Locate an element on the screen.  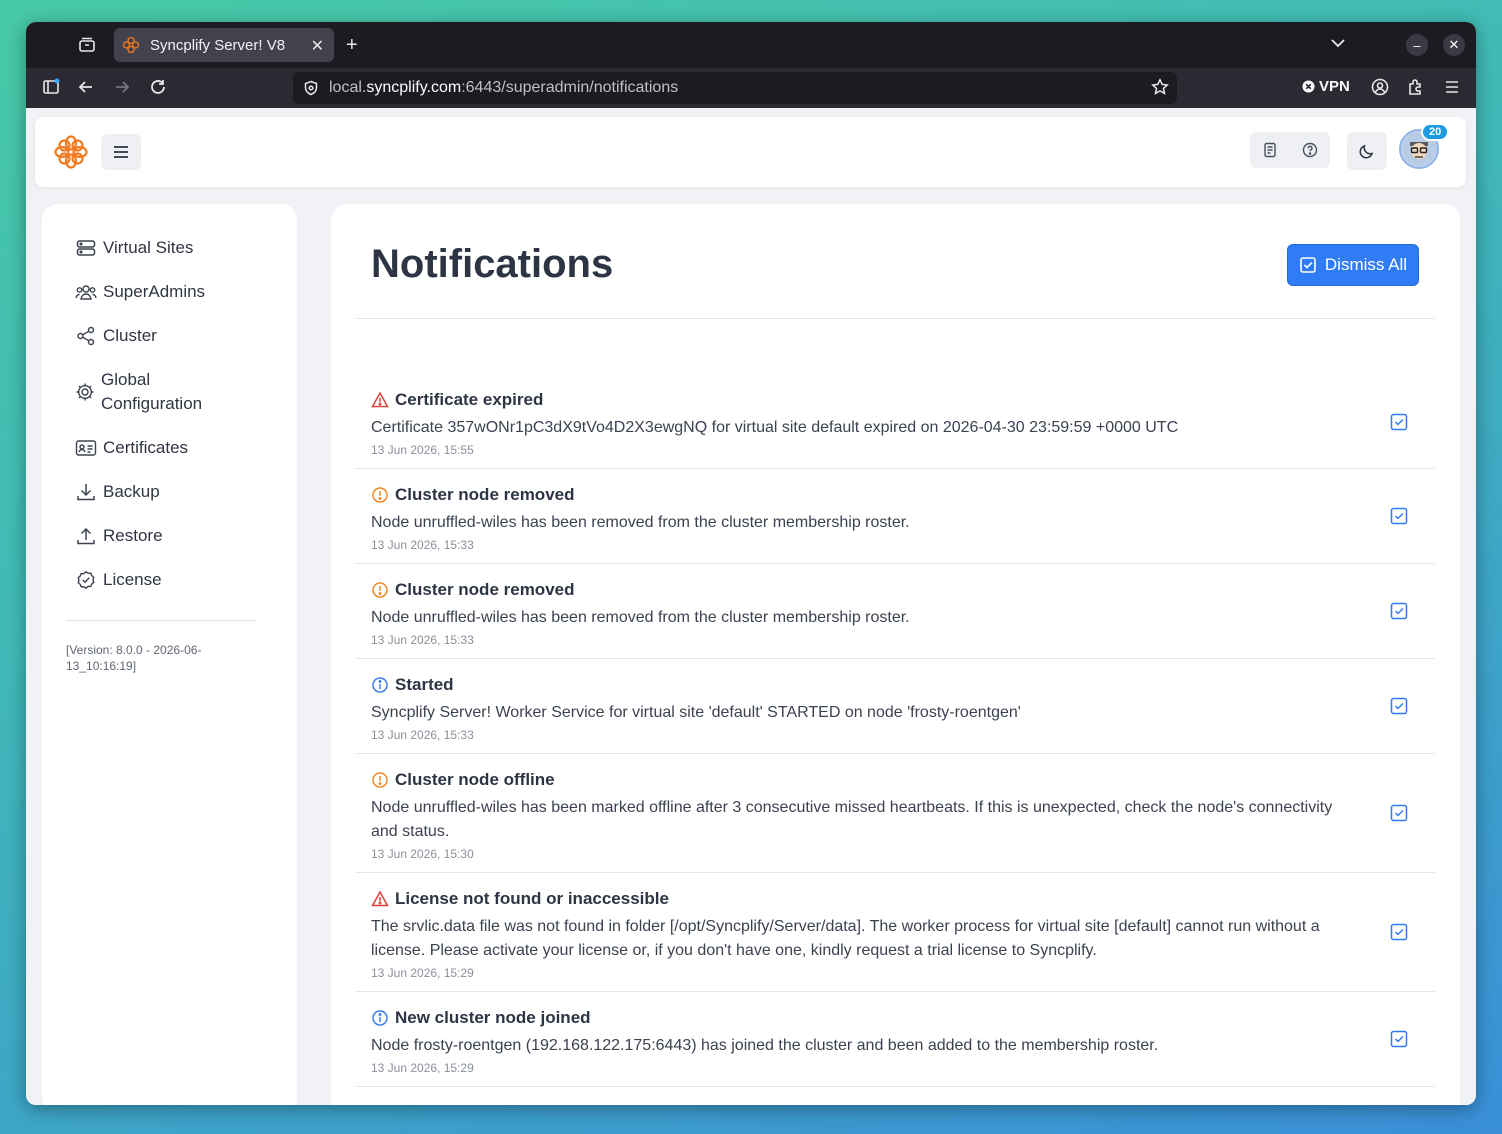
sidebar-item-license: License is located at coordinates (118, 580).